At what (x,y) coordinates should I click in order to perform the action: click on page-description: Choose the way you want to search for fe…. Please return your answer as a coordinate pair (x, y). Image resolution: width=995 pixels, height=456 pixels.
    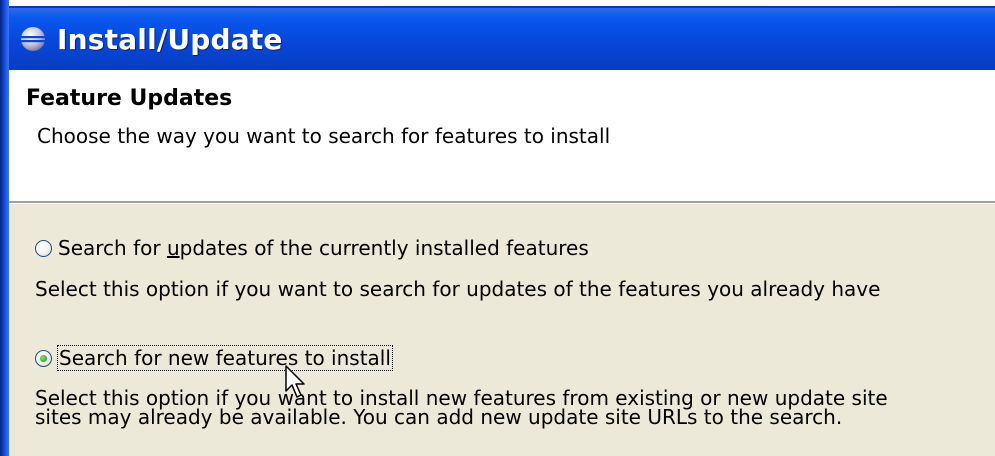
    Looking at the image, I should click on (324, 136).